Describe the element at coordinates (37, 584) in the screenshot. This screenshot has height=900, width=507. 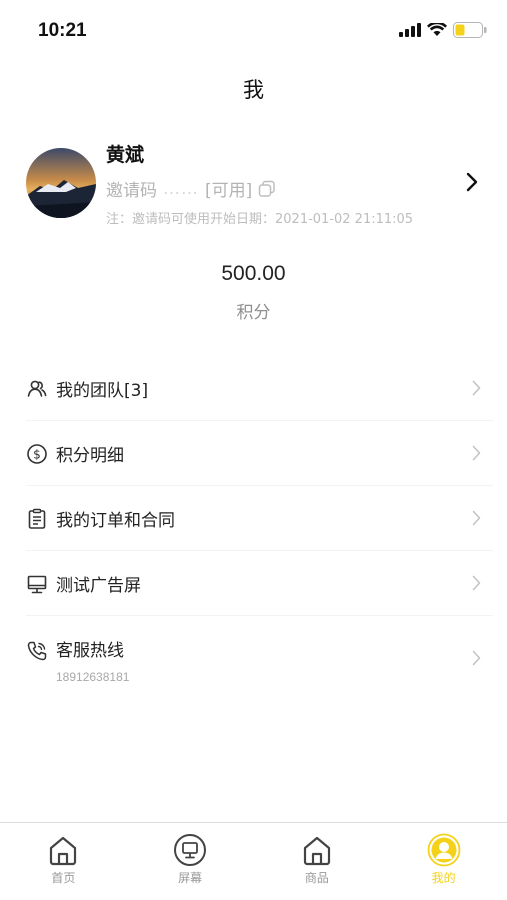
I see `monitor-icon` at that location.